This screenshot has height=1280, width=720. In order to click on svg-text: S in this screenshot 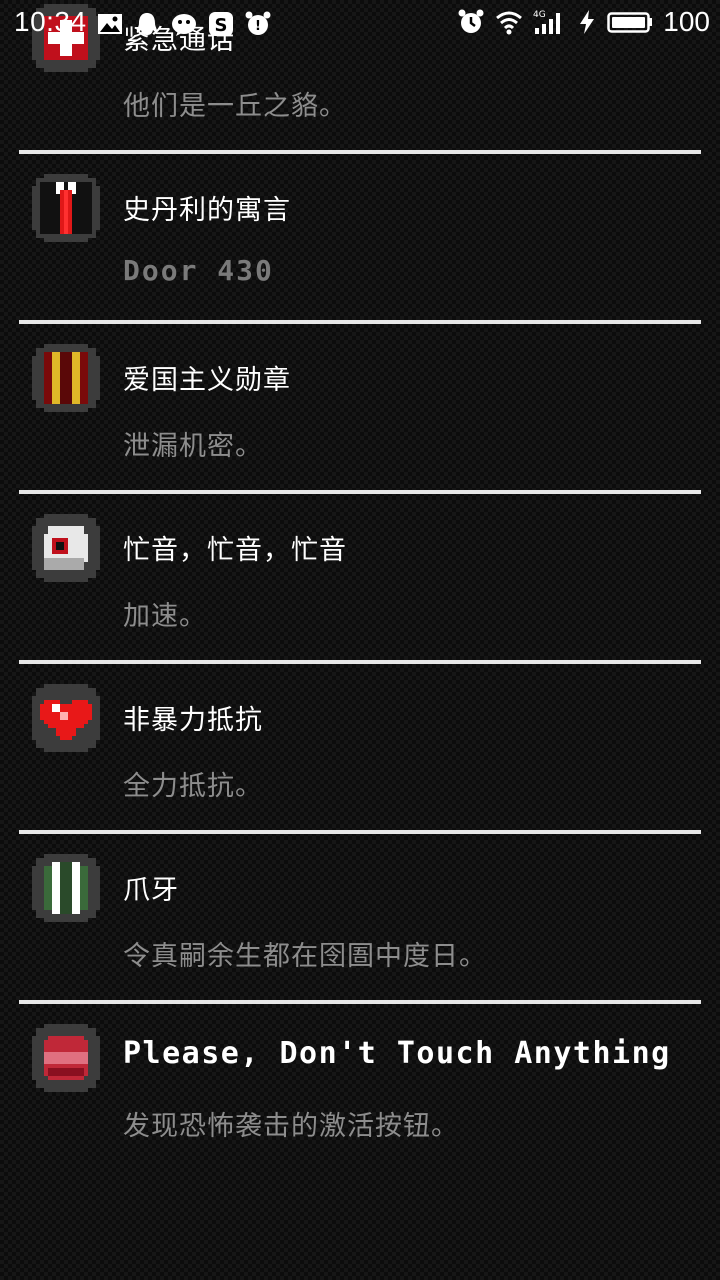, I will do `click(221, 25)`.